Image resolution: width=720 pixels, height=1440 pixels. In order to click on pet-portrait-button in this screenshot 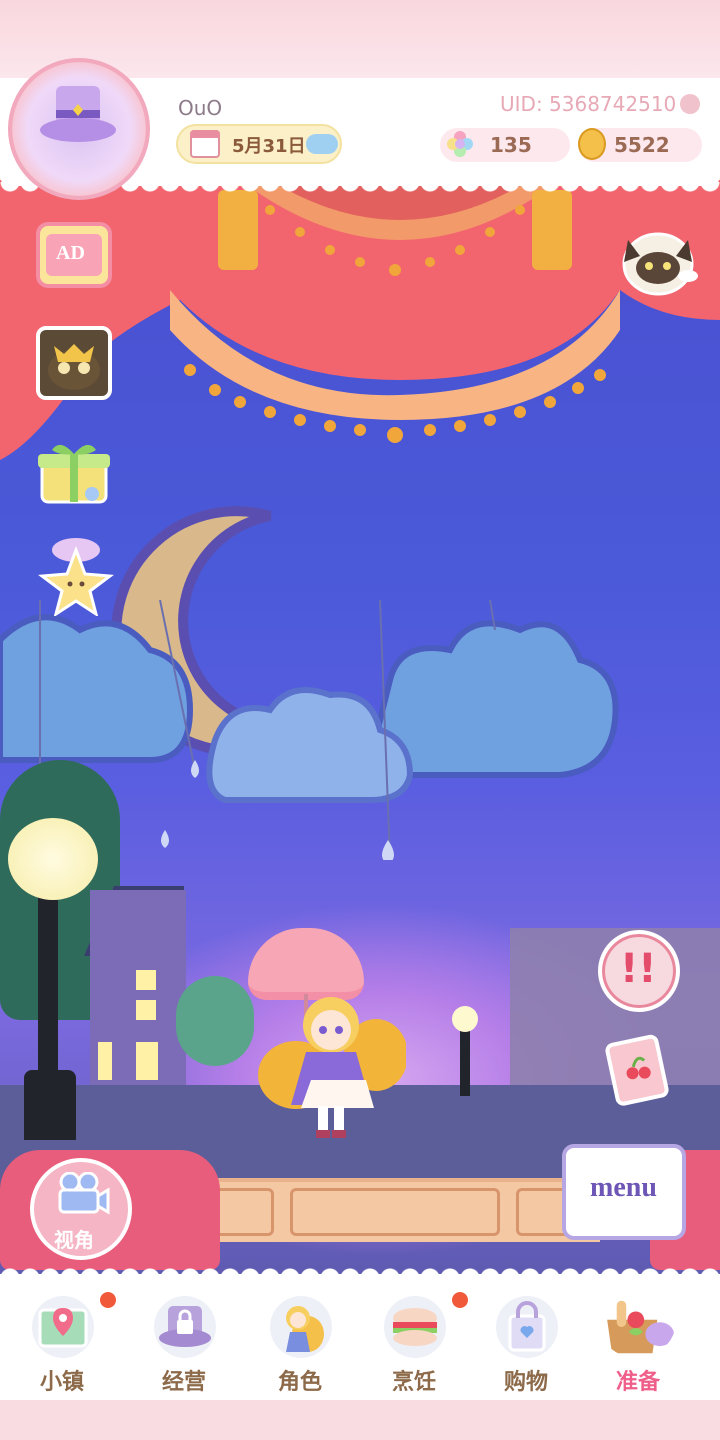, I will do `click(74, 363)`.